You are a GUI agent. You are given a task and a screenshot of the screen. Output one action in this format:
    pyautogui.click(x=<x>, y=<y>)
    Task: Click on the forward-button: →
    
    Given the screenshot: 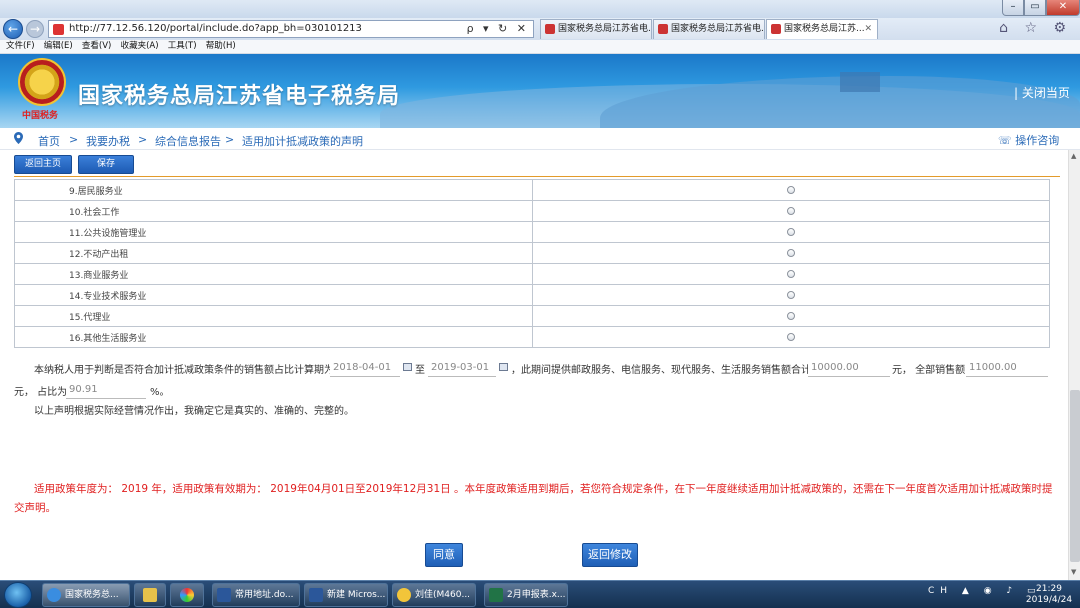 What is the action you would take?
    pyautogui.click(x=35, y=29)
    